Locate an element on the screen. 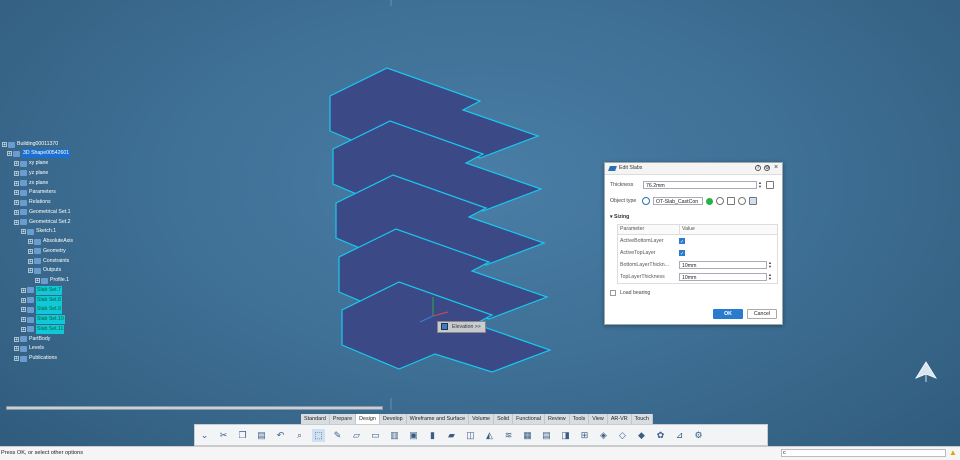  tree-item: + Geometrical Set.2 is located at coordinates (42, 222).